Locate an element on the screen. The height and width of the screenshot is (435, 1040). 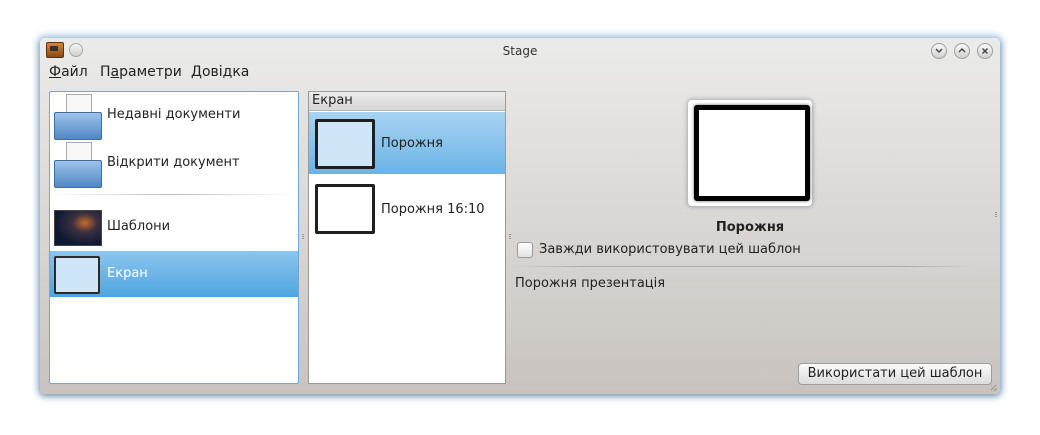
template-item-blank: Порожня is located at coordinates (407, 143).